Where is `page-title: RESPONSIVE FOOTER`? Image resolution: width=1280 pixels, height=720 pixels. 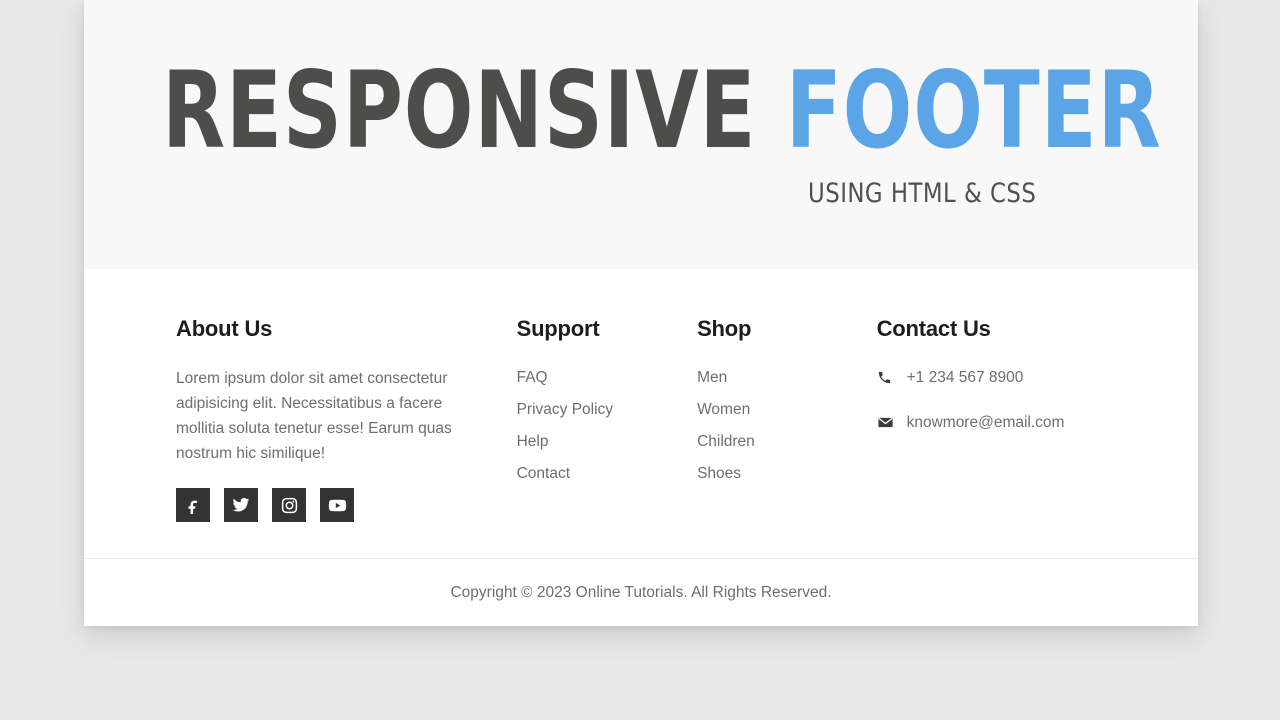 page-title: RESPONSIVE FOOTER is located at coordinates (661, 111).